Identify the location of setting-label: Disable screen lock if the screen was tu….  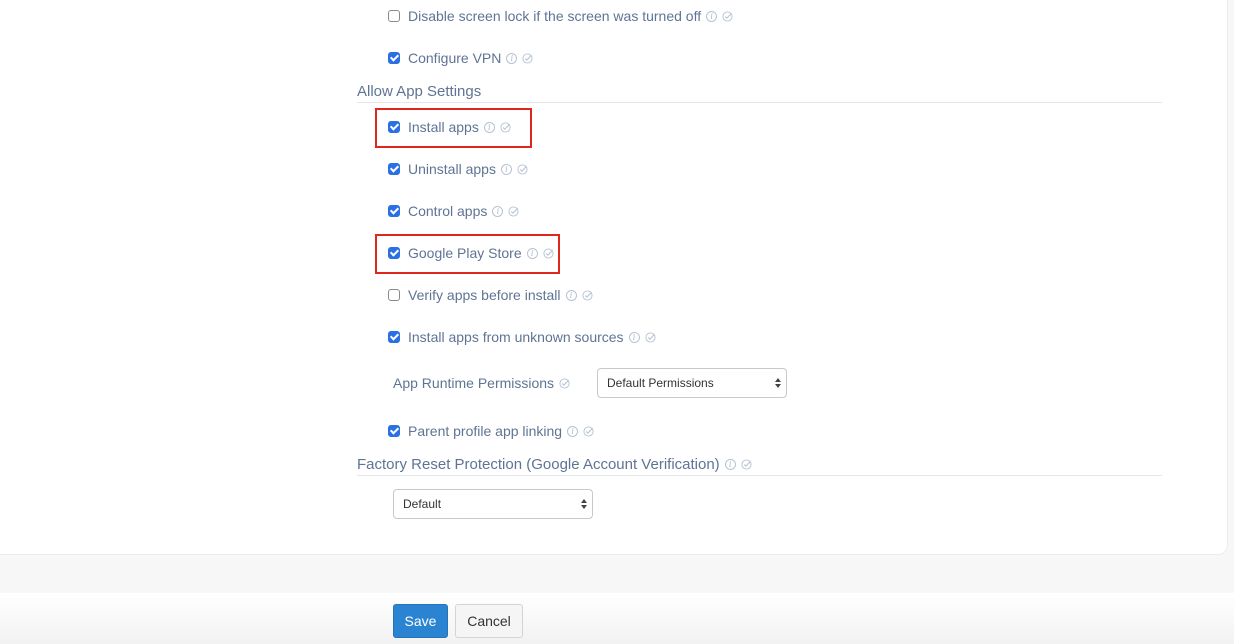
(555, 16).